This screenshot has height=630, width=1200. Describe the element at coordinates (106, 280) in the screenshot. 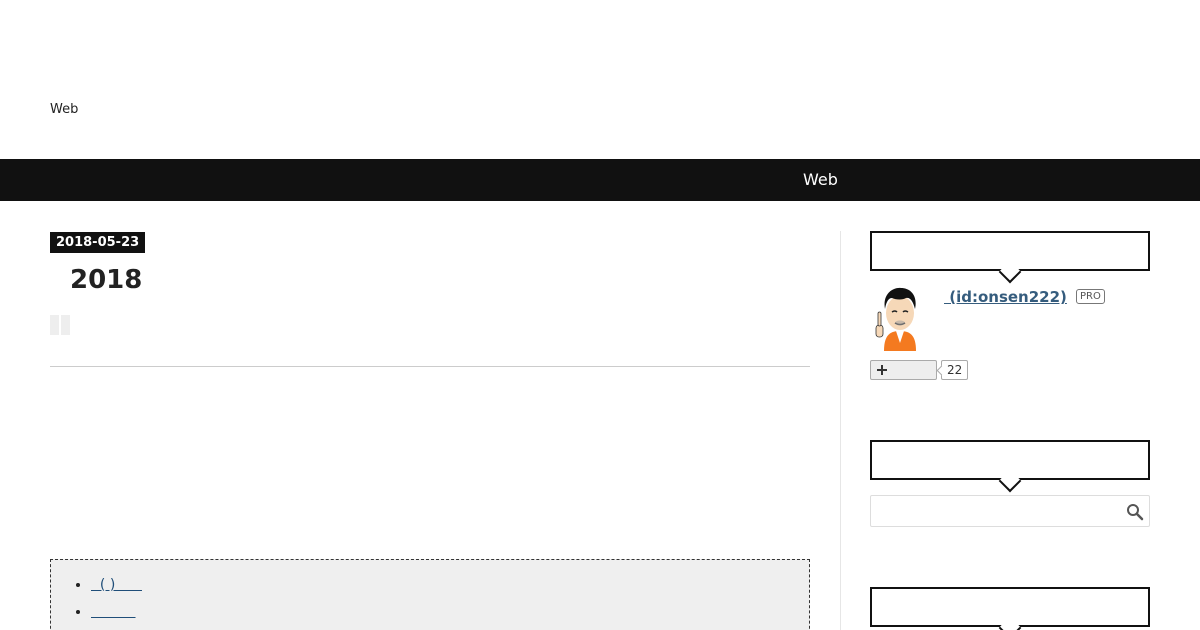

I see `entry-title: 2018` at that location.